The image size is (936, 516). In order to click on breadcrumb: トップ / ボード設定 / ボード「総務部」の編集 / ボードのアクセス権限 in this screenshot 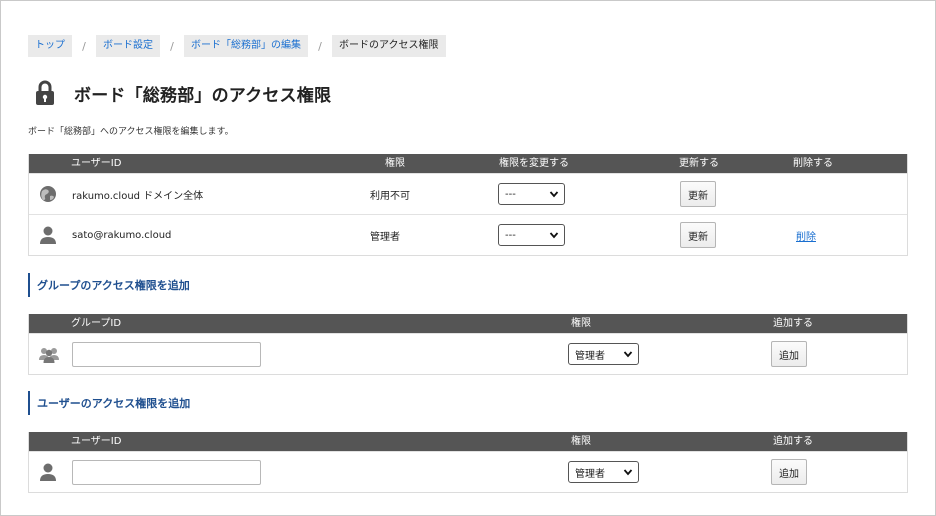, I will do `click(237, 46)`.